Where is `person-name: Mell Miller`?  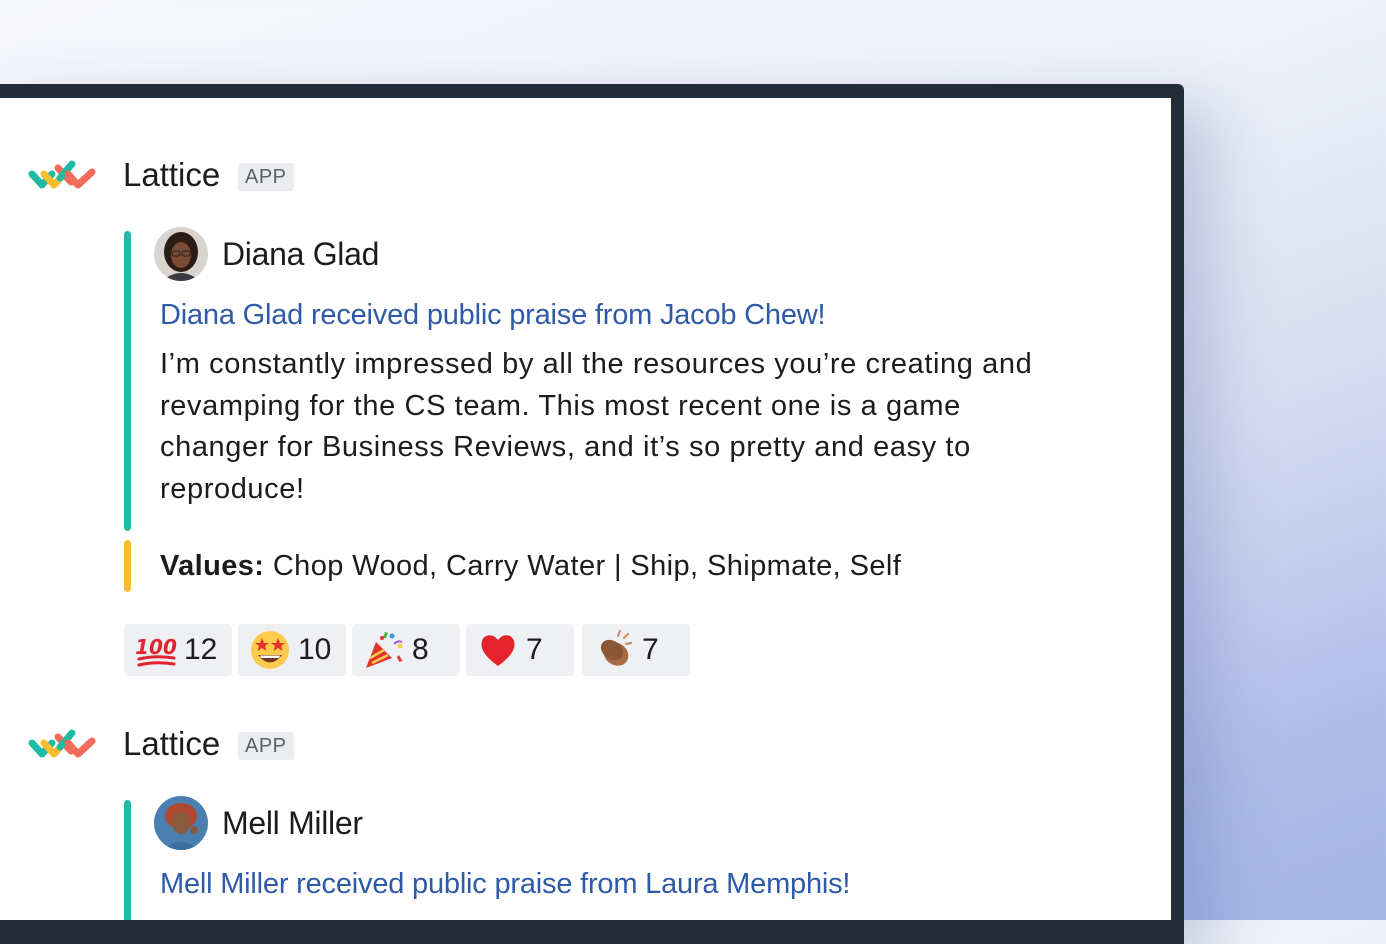
person-name: Mell Miller is located at coordinates (292, 823).